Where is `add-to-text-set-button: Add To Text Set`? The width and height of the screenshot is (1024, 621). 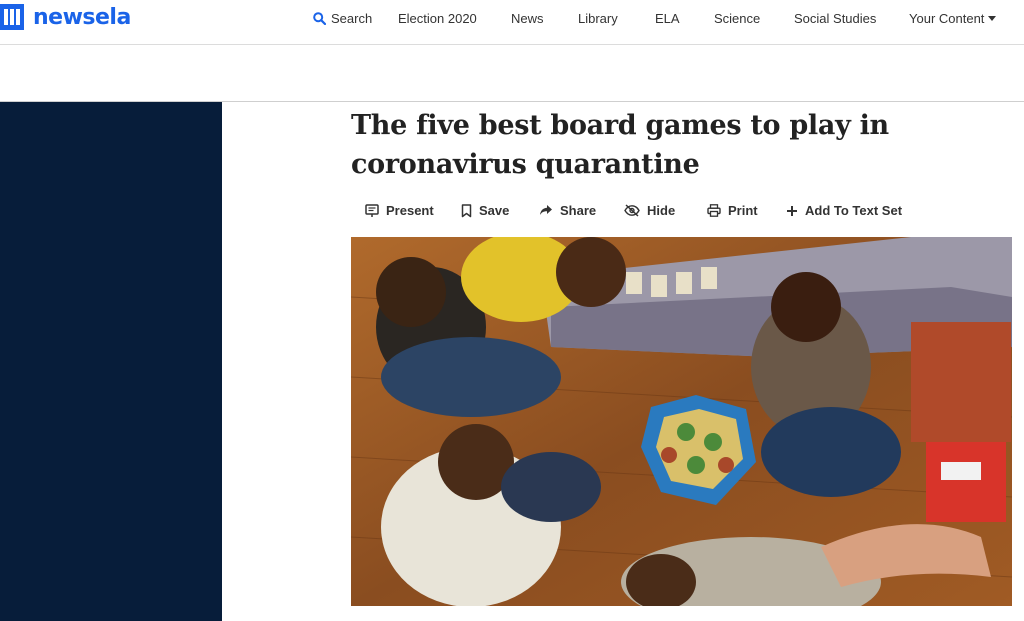 add-to-text-set-button: Add To Text Set is located at coordinates (844, 210).